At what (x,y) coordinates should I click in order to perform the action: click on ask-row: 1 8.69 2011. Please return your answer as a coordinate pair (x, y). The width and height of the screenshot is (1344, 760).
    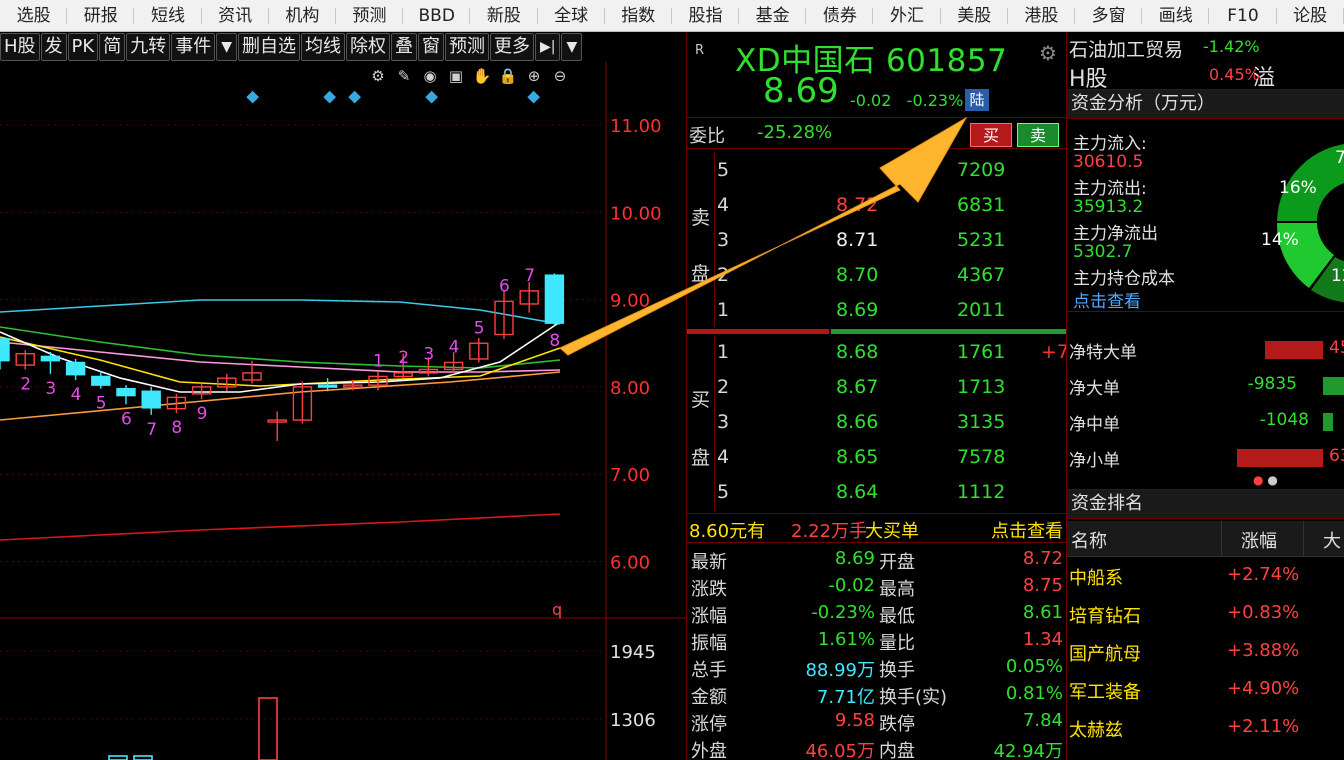
    Looking at the image, I should click on (892, 310).